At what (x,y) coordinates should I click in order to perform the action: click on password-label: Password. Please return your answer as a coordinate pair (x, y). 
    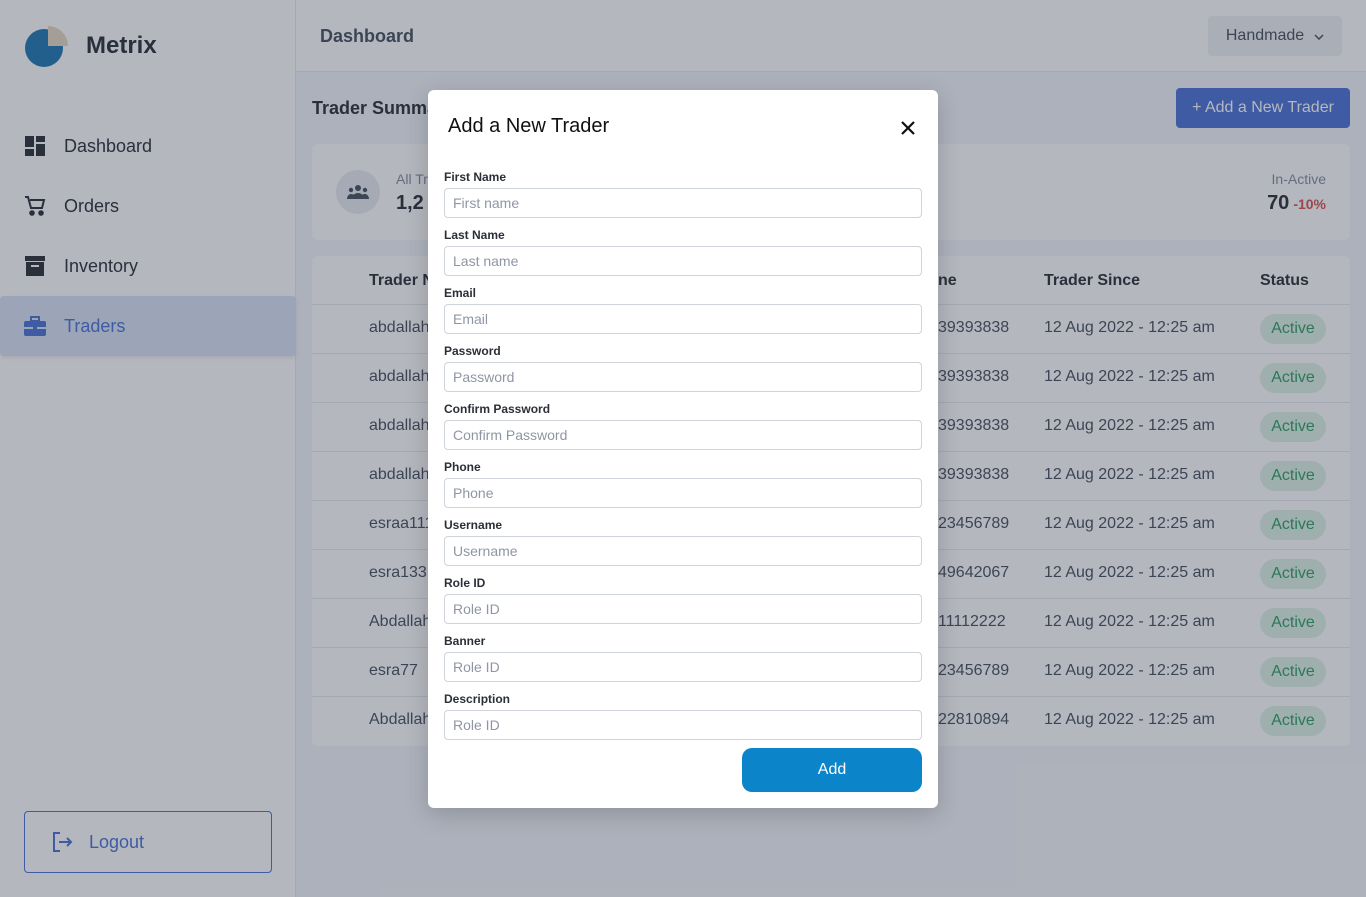
    Looking at the image, I should click on (472, 351).